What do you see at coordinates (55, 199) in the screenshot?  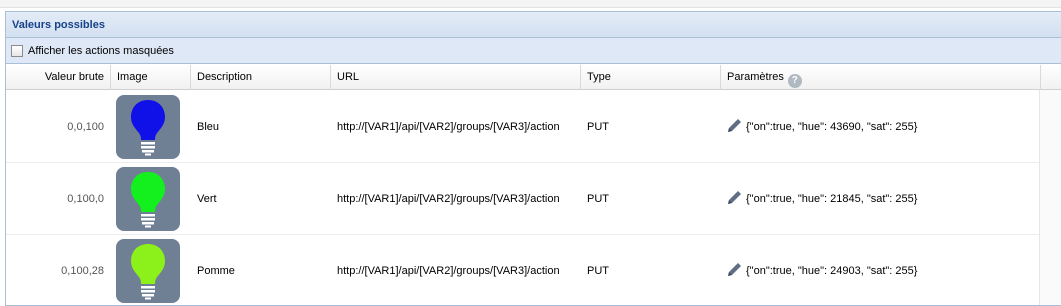 I see `raw-value-cell: 0,100,0` at bounding box center [55, 199].